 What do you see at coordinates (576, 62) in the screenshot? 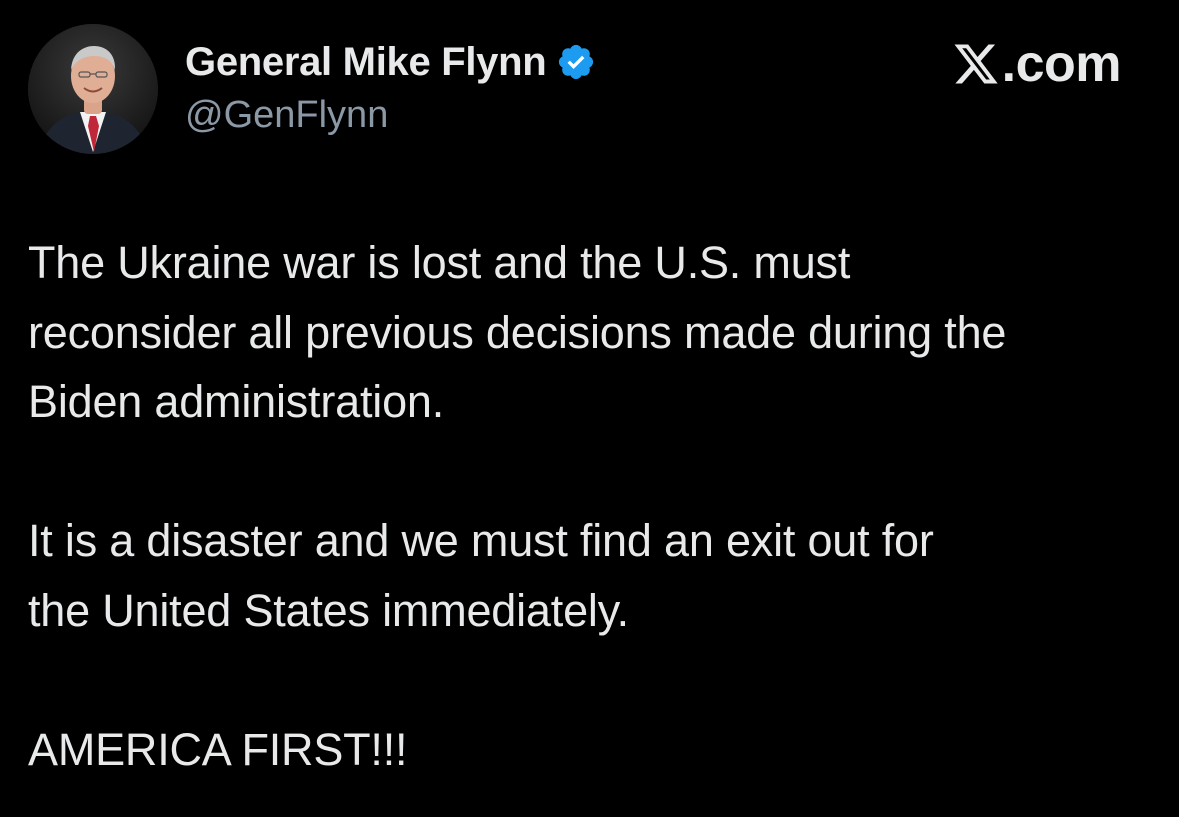
I see `verified-badge-icon` at bounding box center [576, 62].